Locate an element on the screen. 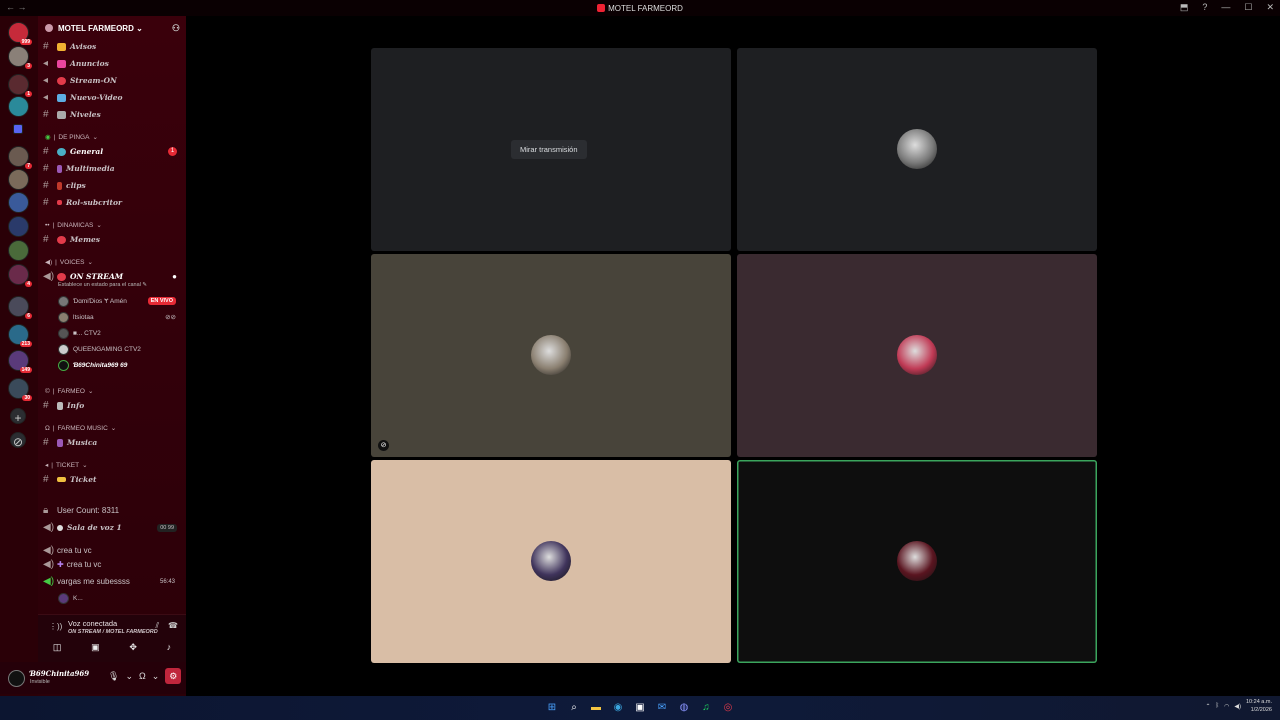 The image size is (1280, 720). voice-channel-crea-tu-vc: ◀) crea tu vc is located at coordinates (112, 550).